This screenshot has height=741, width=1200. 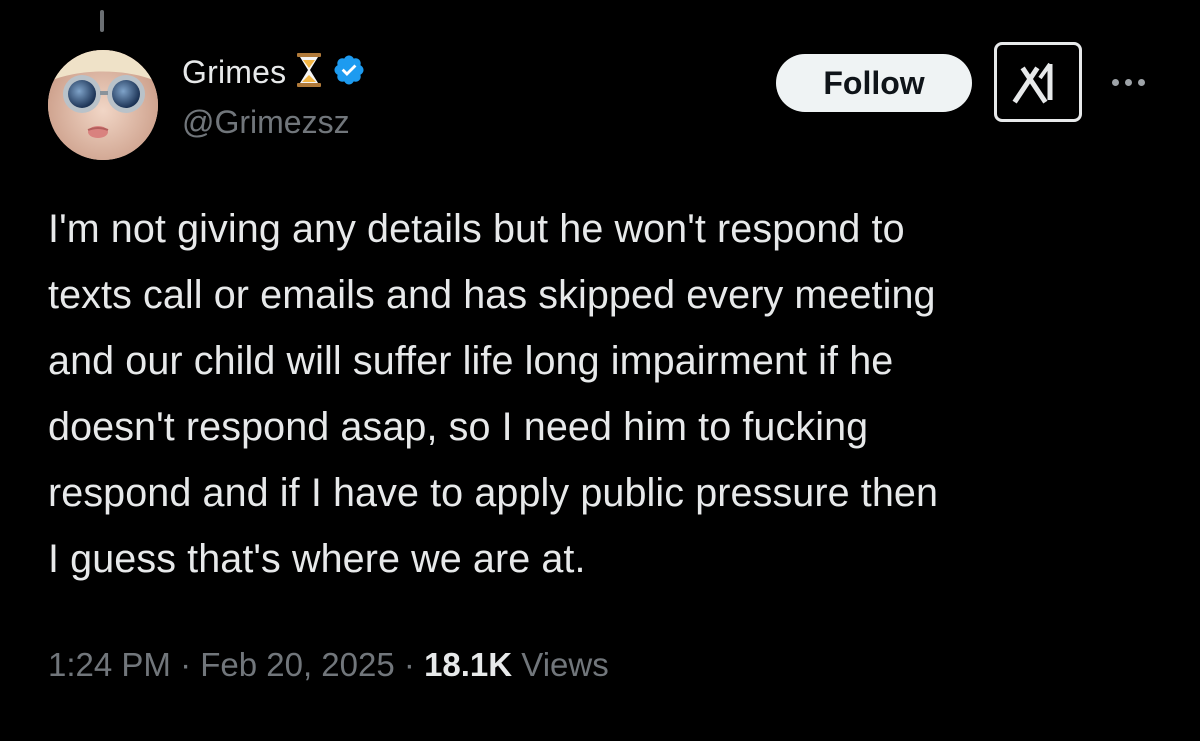 I want to click on tweet-metadata: 1:24 PM · Feb 20, 2025 · 18.1K Views, so click(x=328, y=665).